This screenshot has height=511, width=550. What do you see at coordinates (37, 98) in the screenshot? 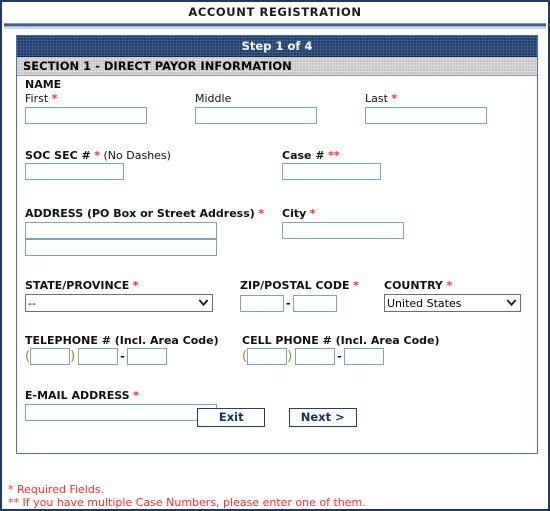
I see `first-name-label: First` at bounding box center [37, 98].